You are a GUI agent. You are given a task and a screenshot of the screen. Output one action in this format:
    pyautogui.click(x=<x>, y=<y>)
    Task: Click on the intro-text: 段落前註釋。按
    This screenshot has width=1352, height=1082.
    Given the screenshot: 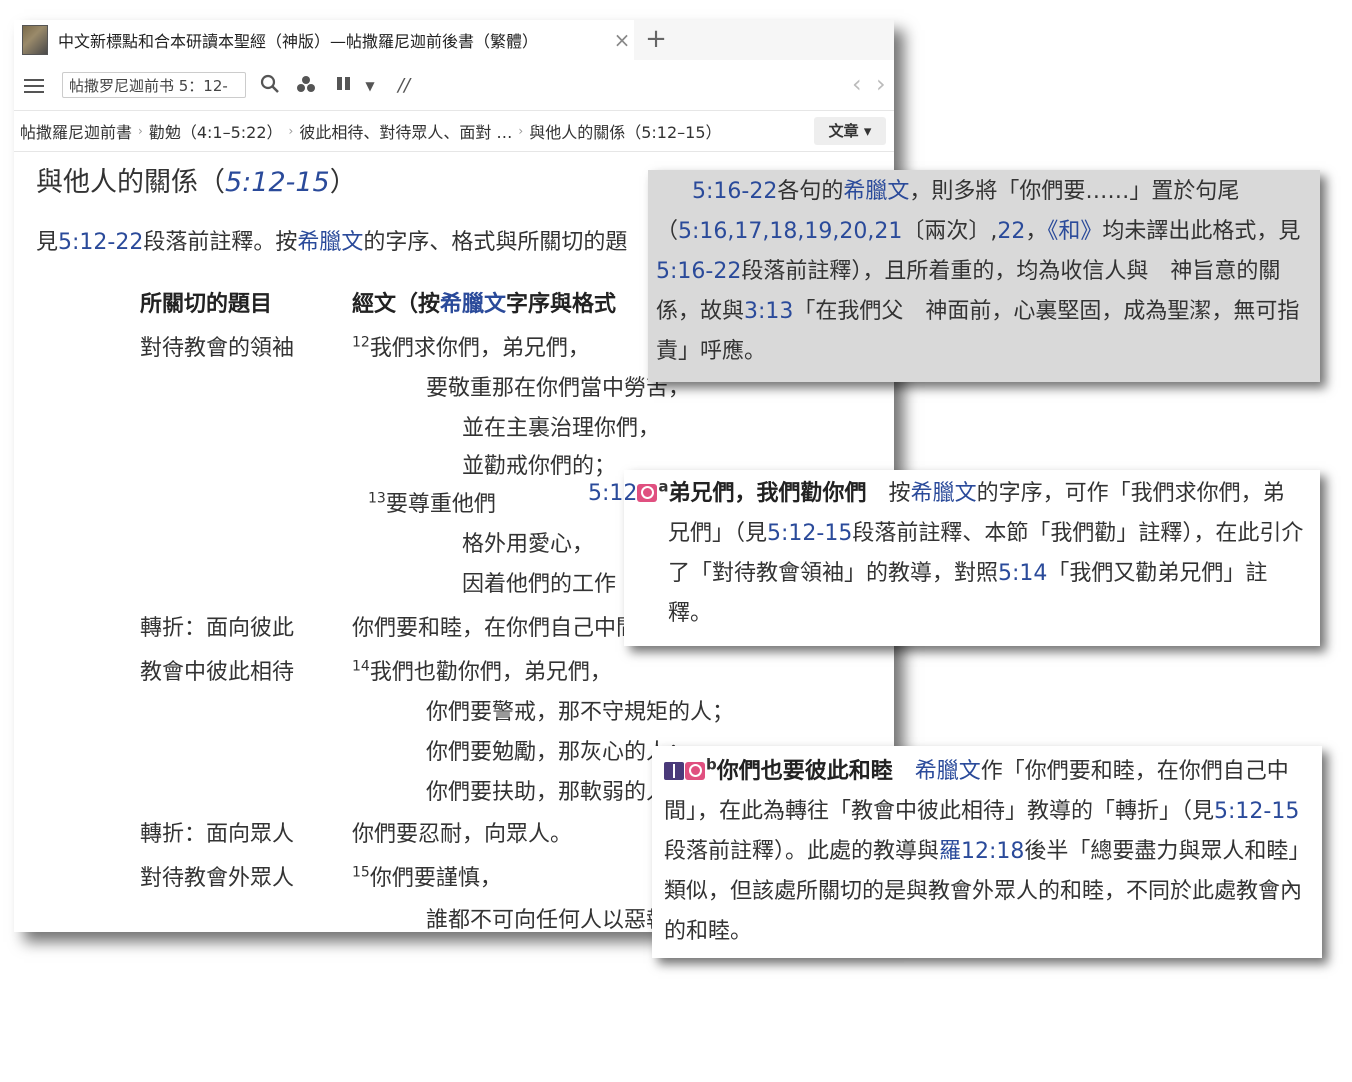 What is the action you would take?
    pyautogui.click(x=220, y=242)
    